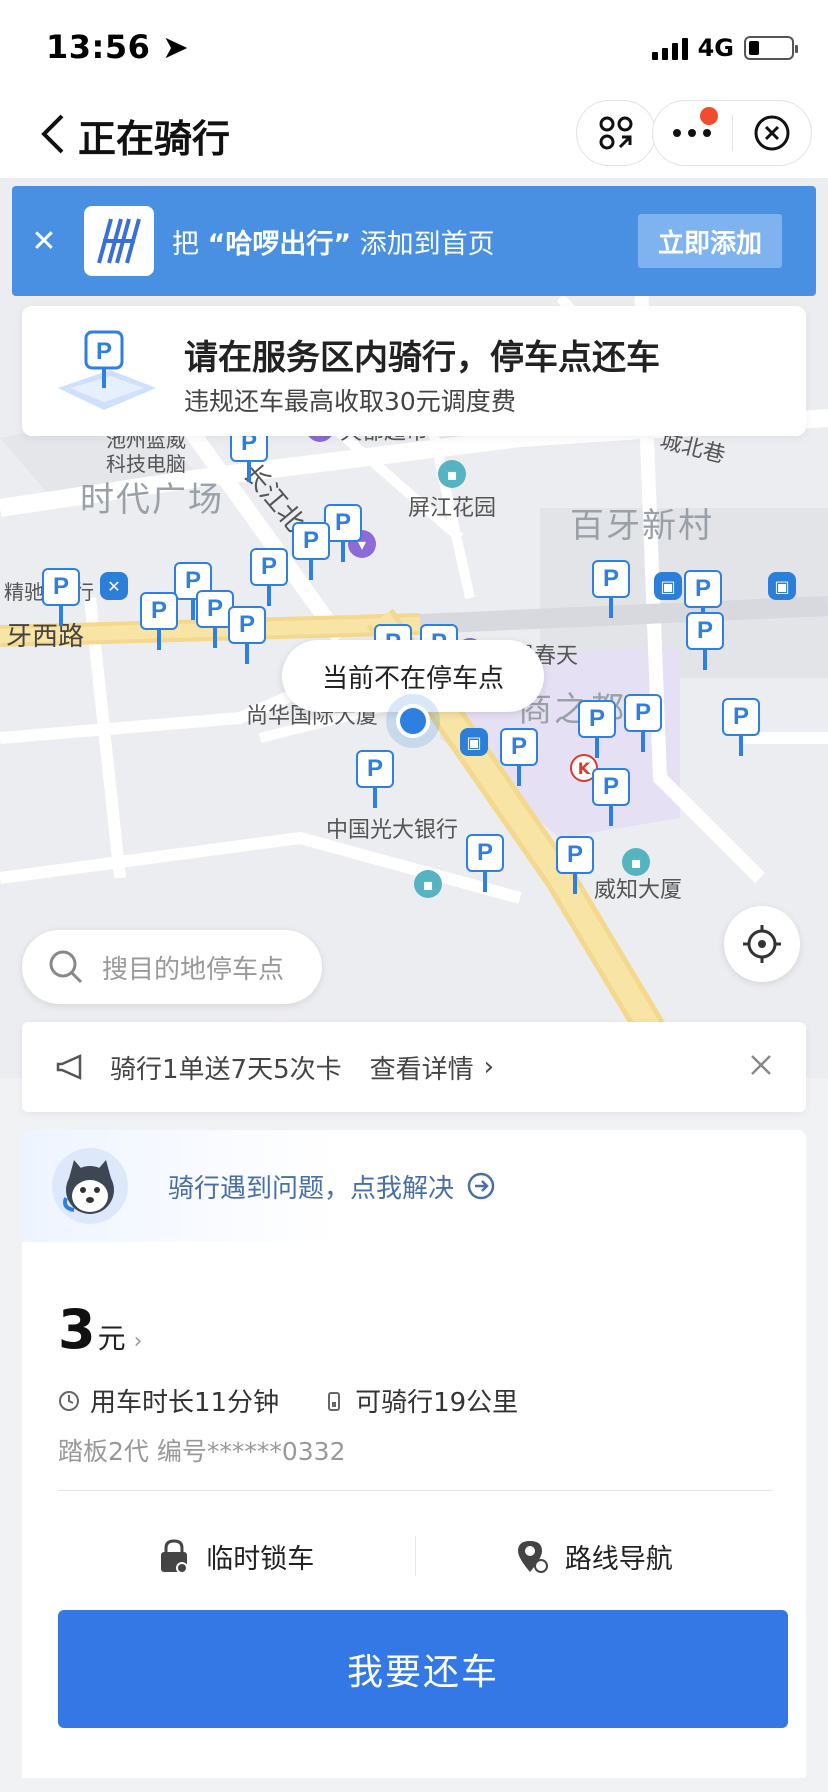 This screenshot has height=1792, width=828. What do you see at coordinates (185, 1403) in the screenshot?
I see `ride-duration: 用车时长11分钟` at bounding box center [185, 1403].